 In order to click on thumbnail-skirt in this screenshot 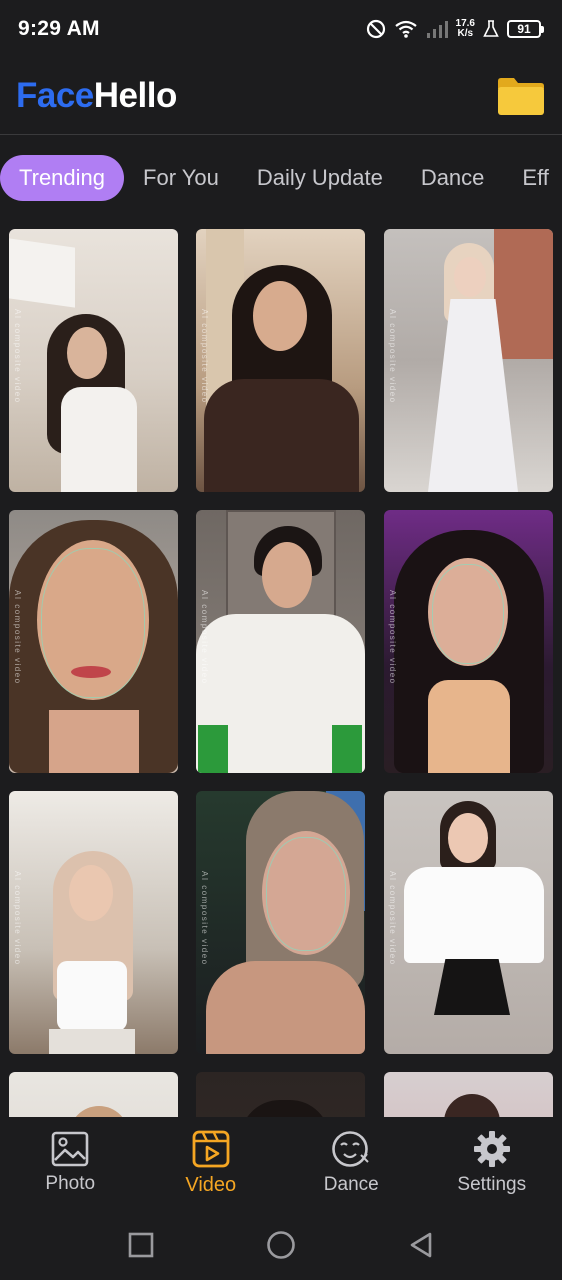, I will do `click(472, 987)`.